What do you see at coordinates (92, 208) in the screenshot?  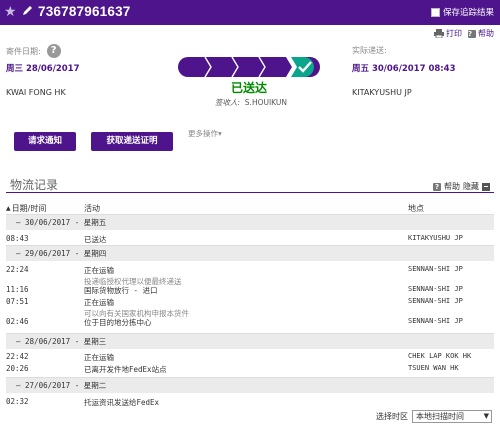 I see `column-activity: 活动` at bounding box center [92, 208].